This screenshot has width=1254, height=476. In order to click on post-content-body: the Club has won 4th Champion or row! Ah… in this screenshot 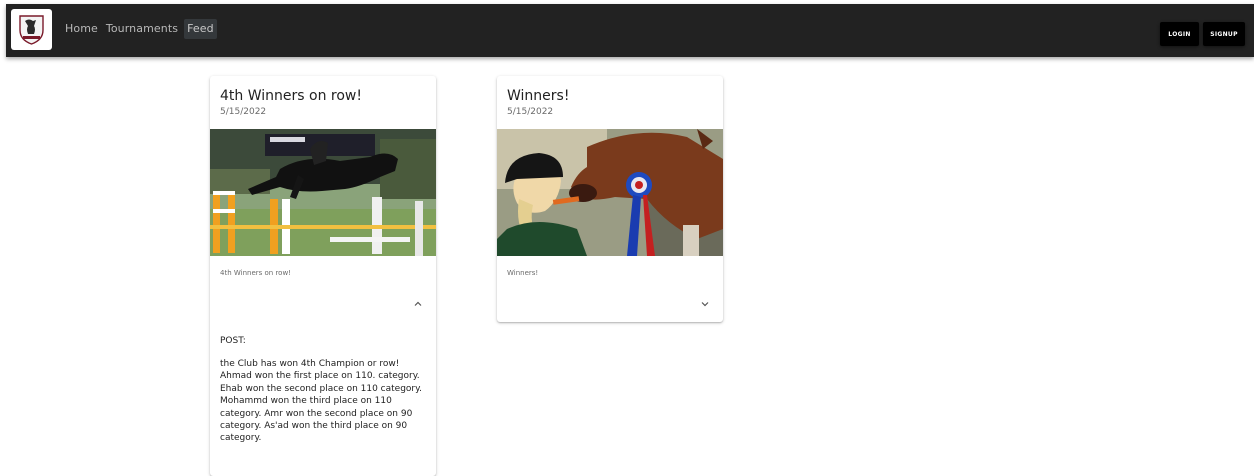, I will do `click(321, 401)`.